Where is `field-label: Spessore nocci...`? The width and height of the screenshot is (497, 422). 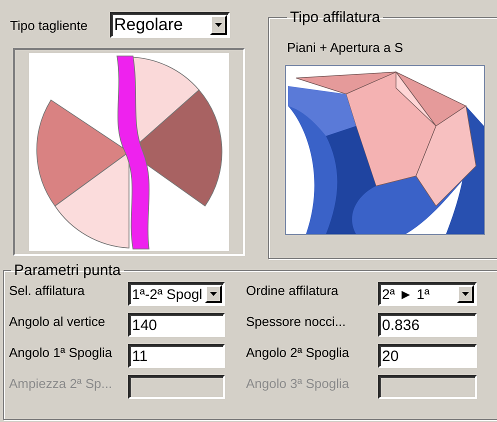 field-label: Spessore nocci... is located at coordinates (296, 321).